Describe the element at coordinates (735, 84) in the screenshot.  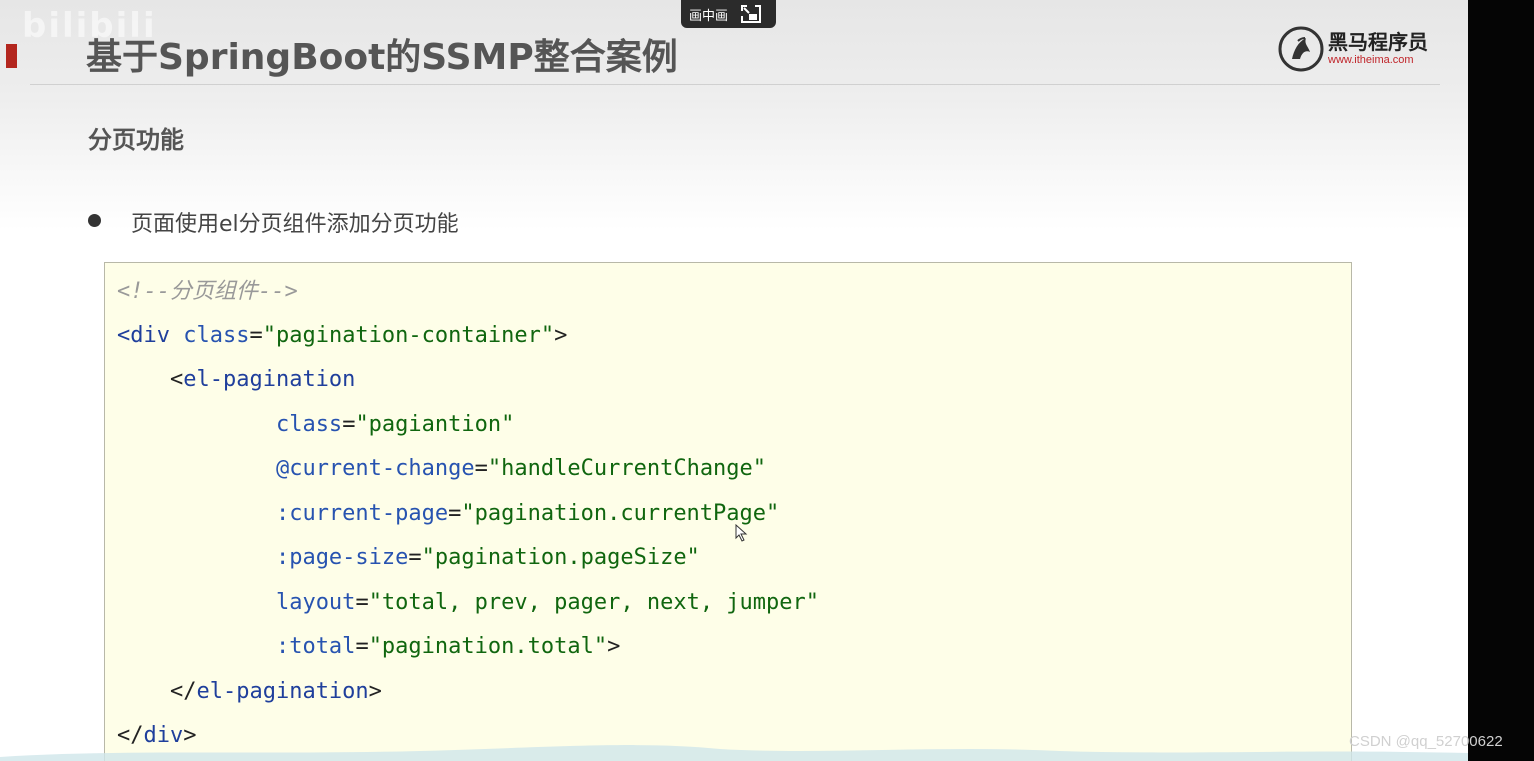
I see `header-divider` at that location.